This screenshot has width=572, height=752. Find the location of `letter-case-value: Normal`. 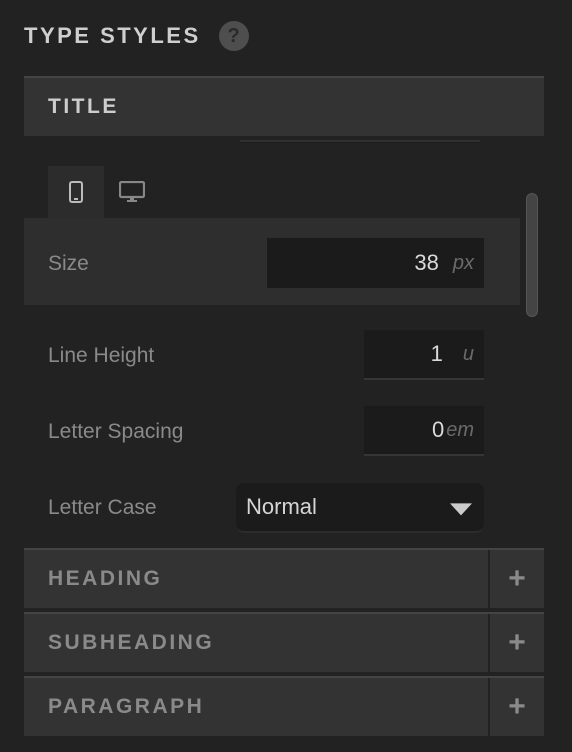

letter-case-value: Normal is located at coordinates (281, 506).